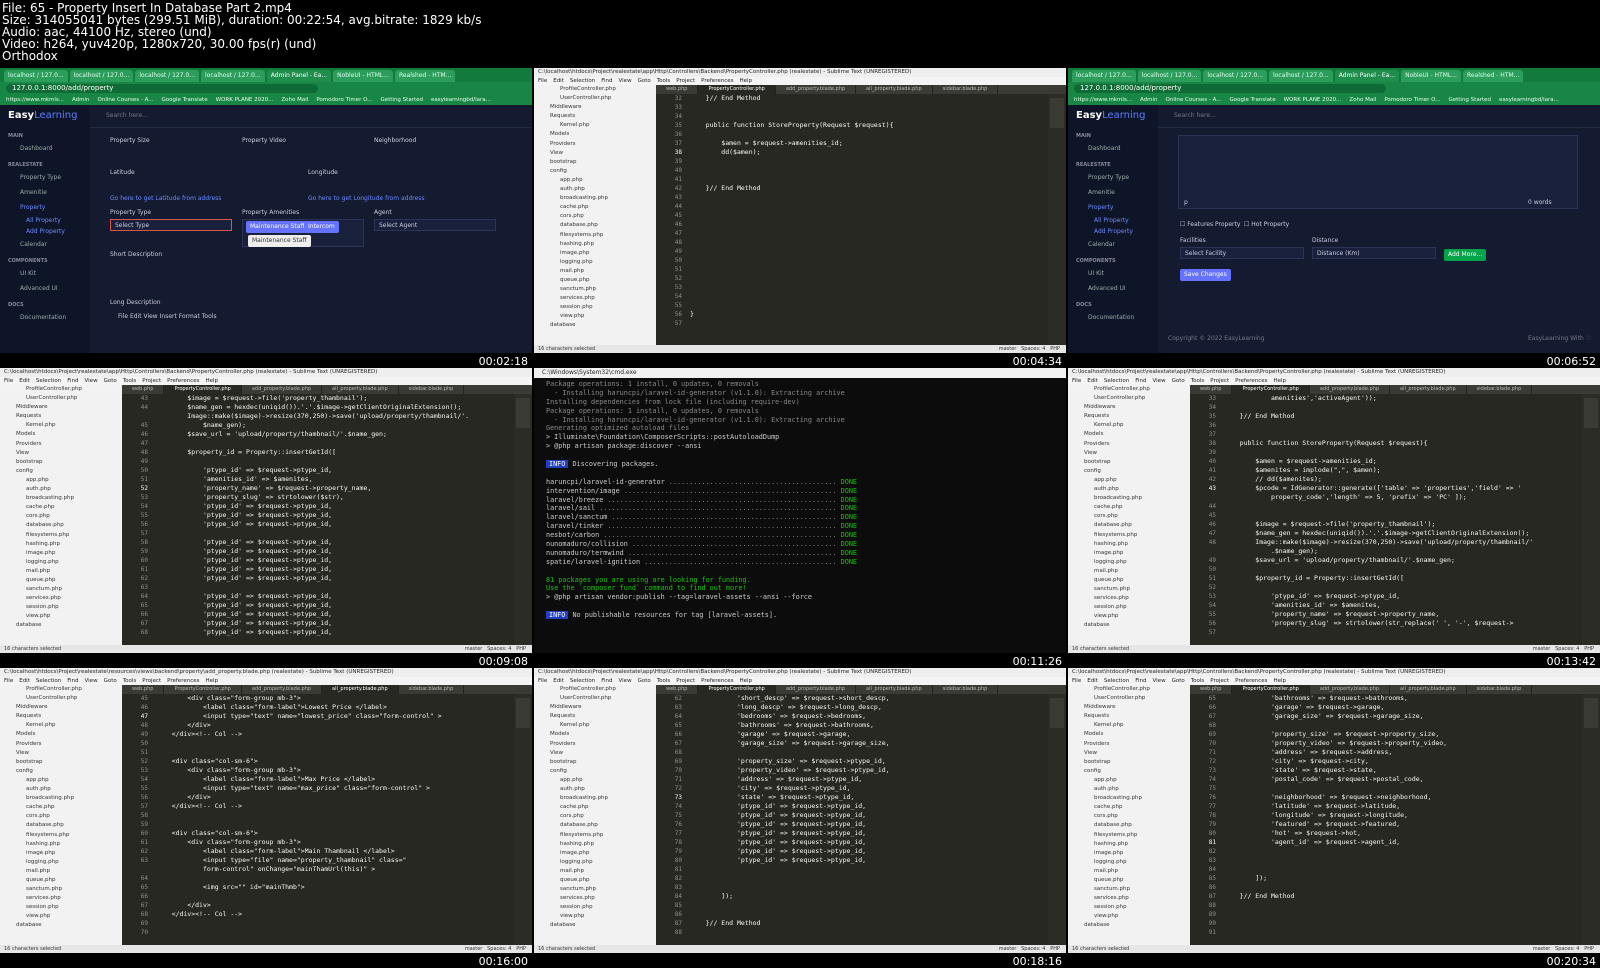 This screenshot has height=968, width=1600. Describe the element at coordinates (1386, 860) in the screenshot. I see `code-line: 83` at that location.